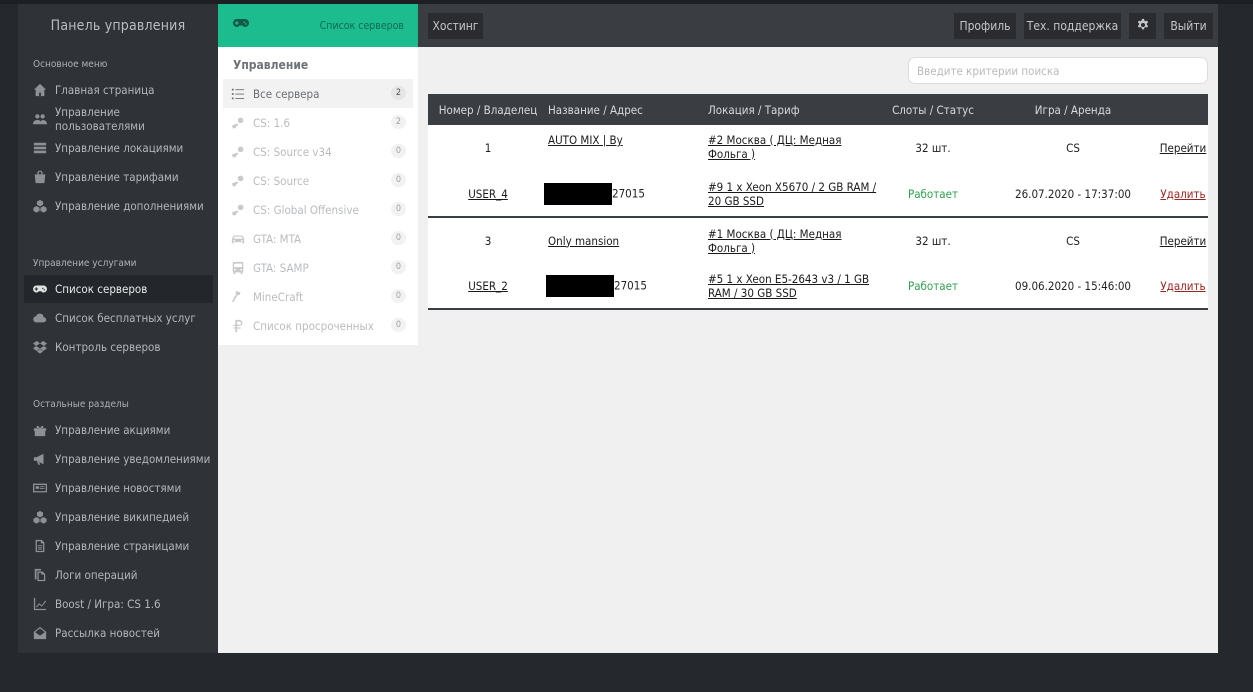 This screenshot has width=1253, height=692. What do you see at coordinates (793, 241) in the screenshot?
I see `location-link: #1 Москва ( ДЦ: Медная Фольга )` at bounding box center [793, 241].